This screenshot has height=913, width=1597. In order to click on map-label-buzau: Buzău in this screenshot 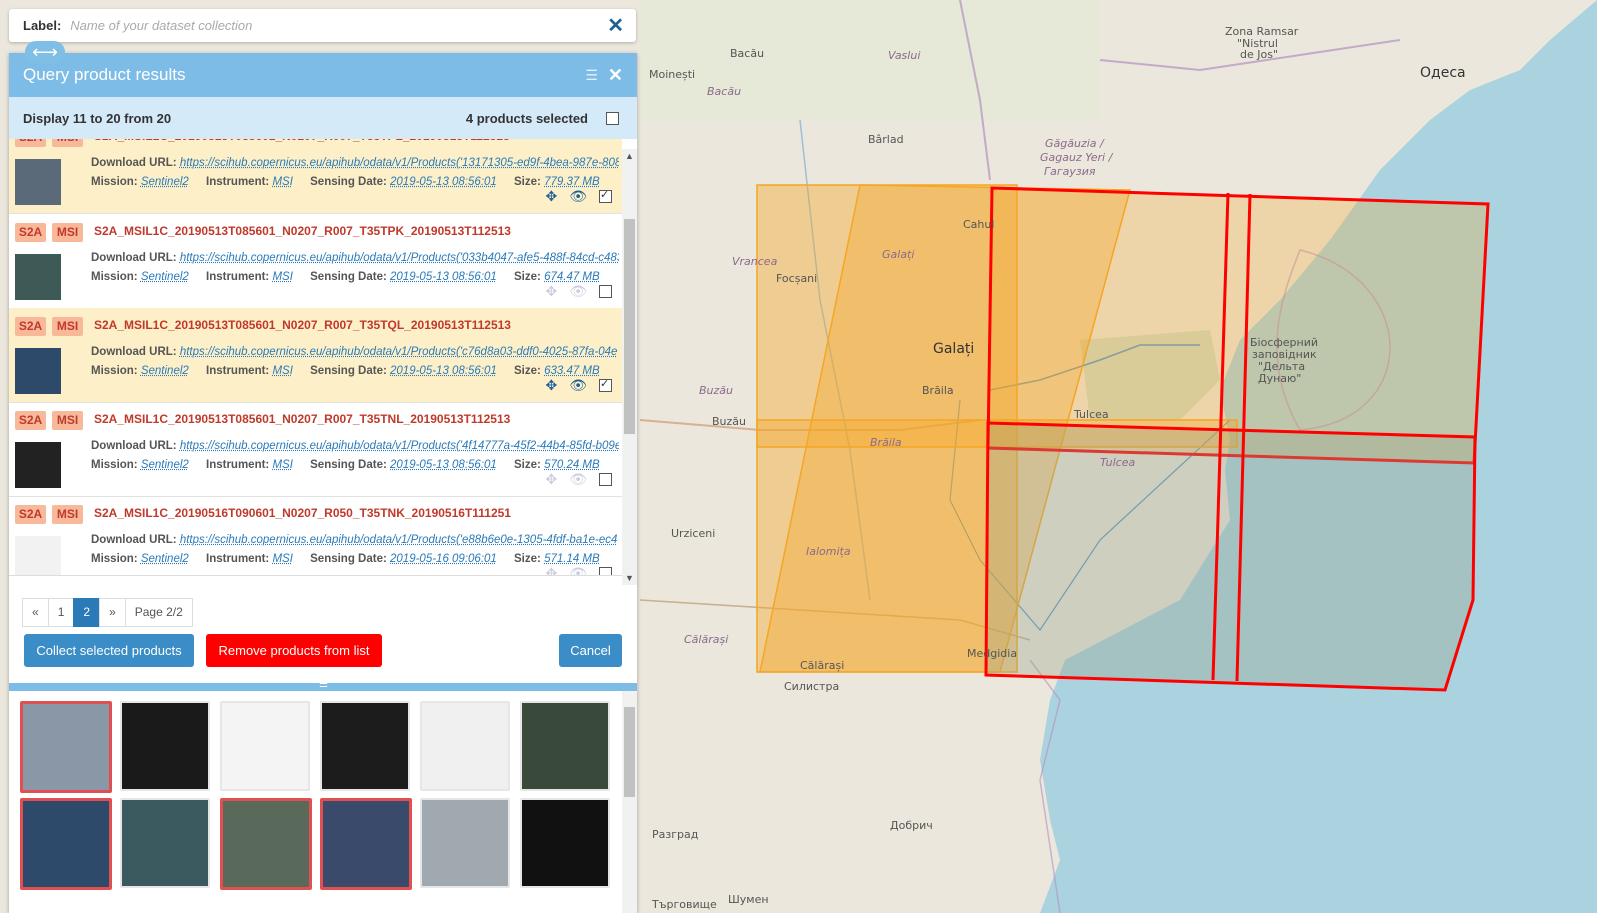, I will do `click(729, 421)`.